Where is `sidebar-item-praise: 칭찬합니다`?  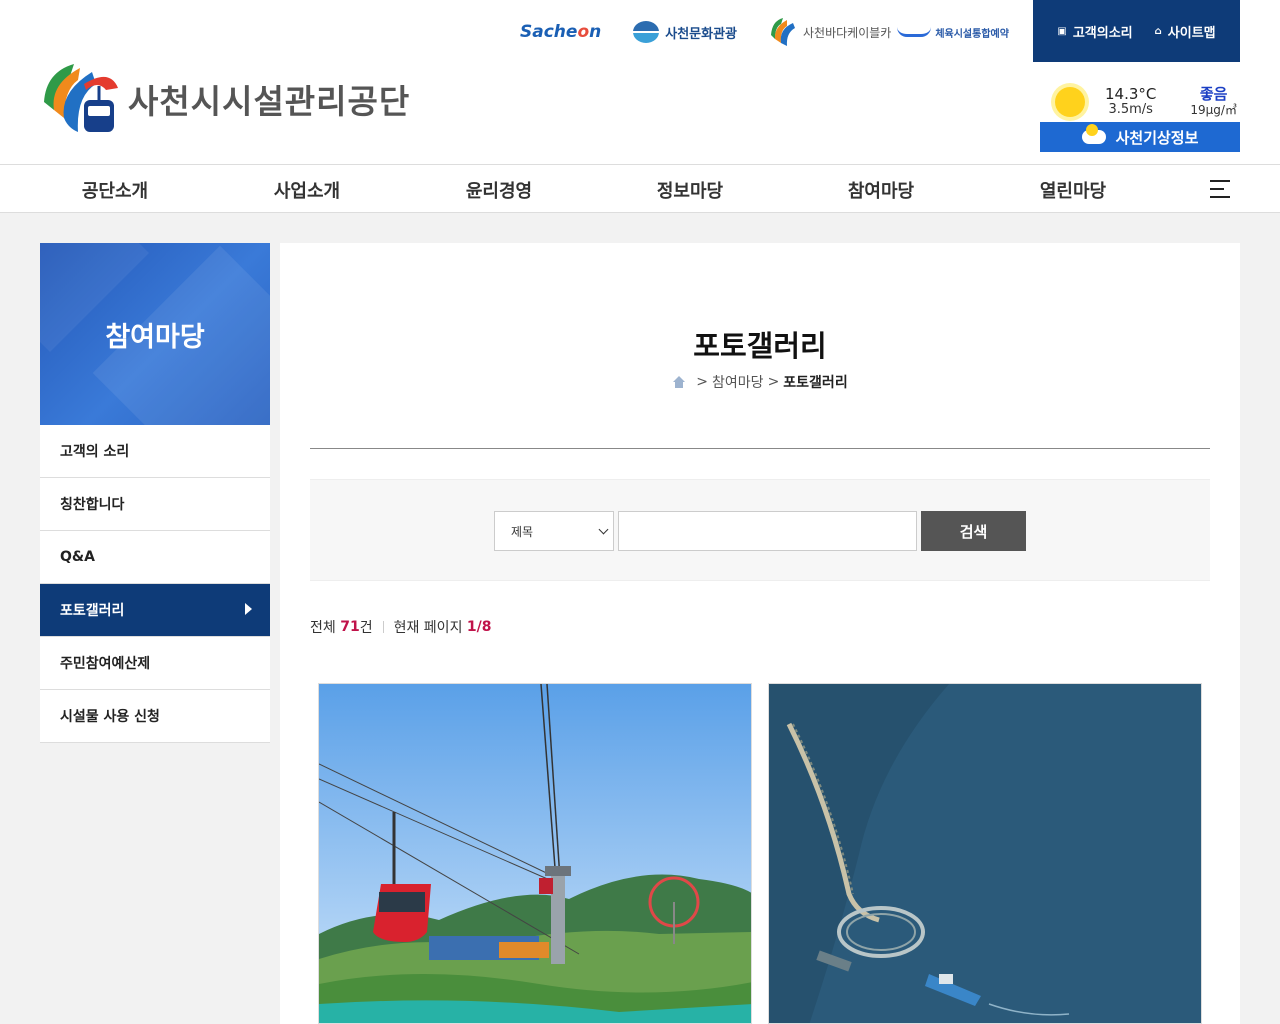 sidebar-item-praise: 칭찬합니다 is located at coordinates (155, 504).